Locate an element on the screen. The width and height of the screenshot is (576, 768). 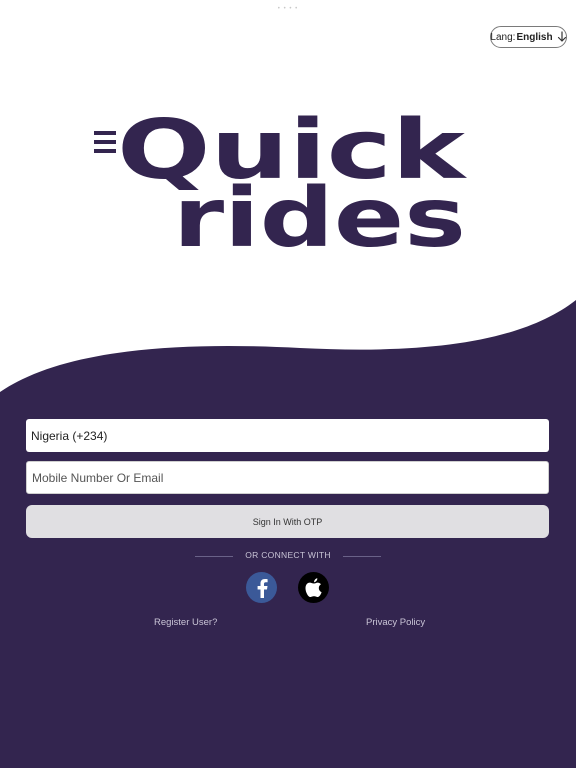
app-logo: Quick rides is located at coordinates (281, 185).